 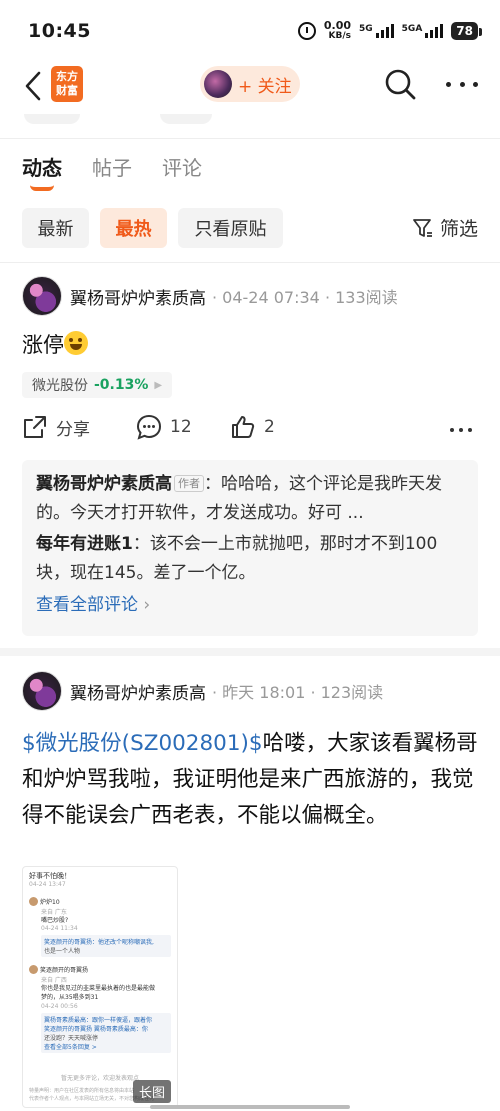 What do you see at coordinates (250, 119) in the screenshot?
I see `collapsed-header-remnant` at bounding box center [250, 119].